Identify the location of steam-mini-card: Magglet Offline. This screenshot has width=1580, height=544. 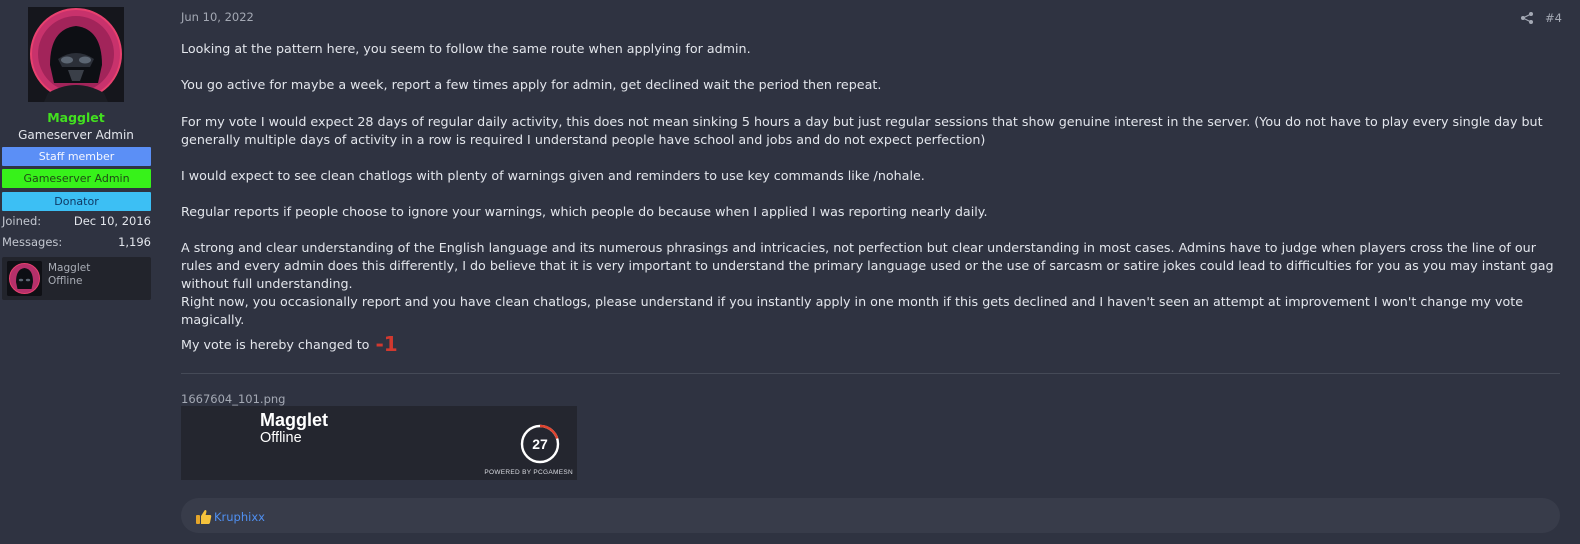
(76, 278).